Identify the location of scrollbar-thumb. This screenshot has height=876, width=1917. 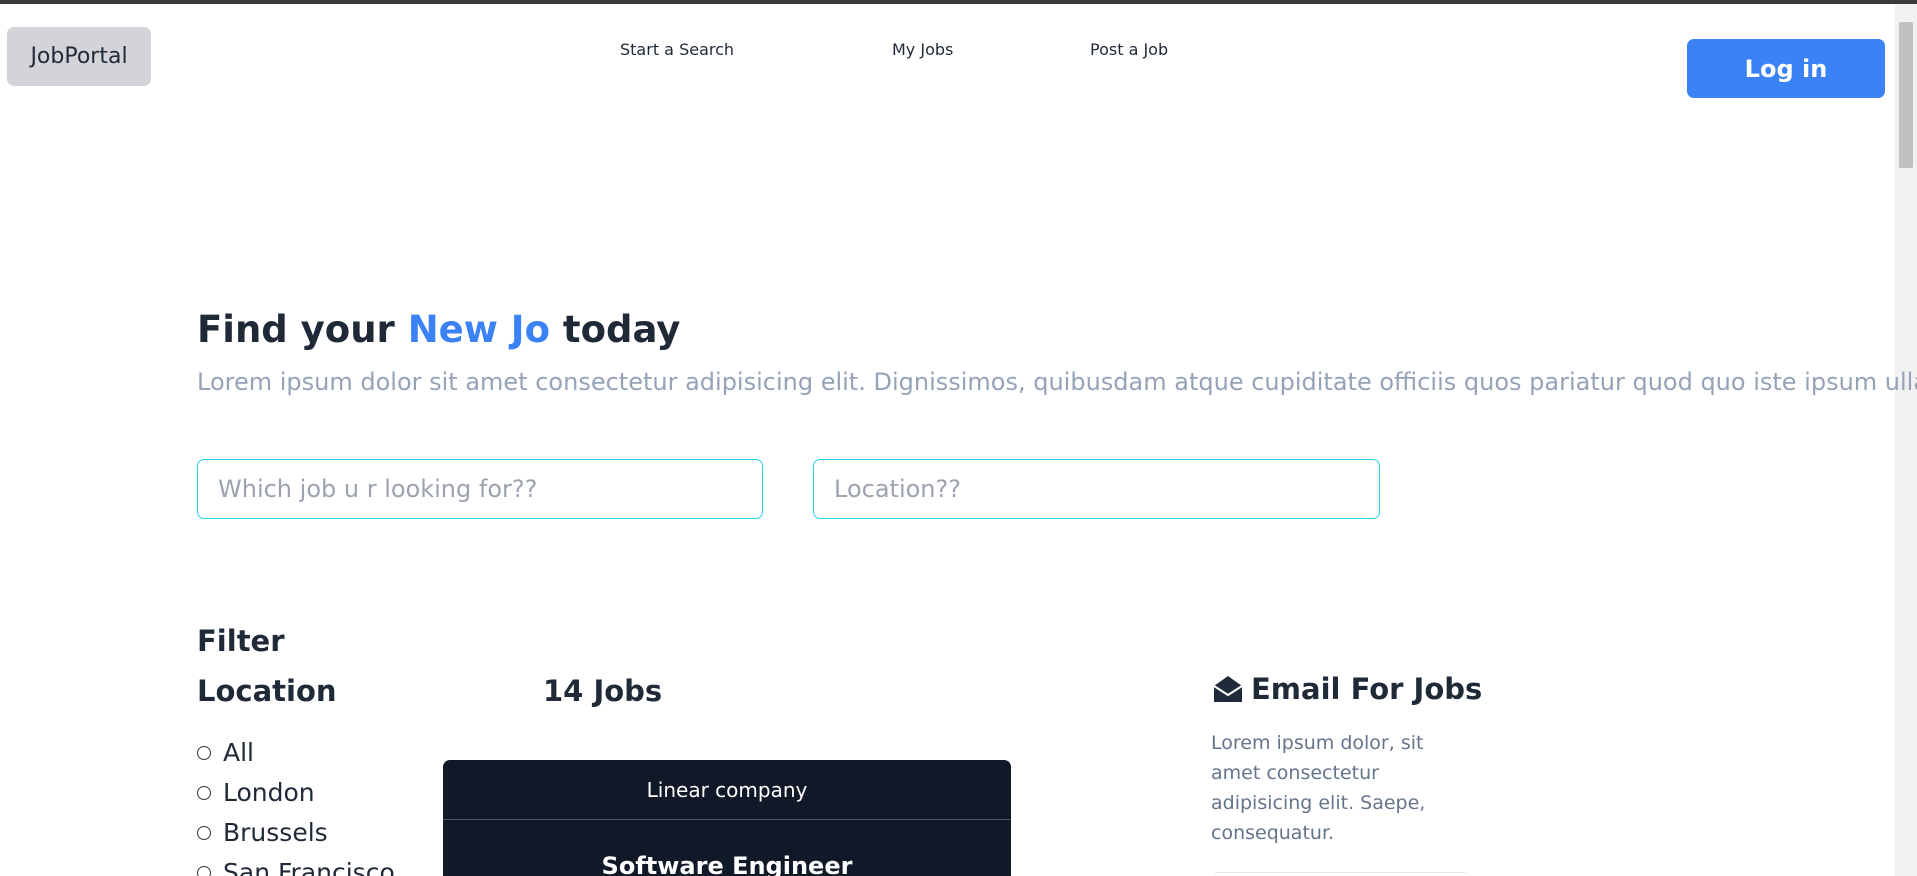
(1906, 95).